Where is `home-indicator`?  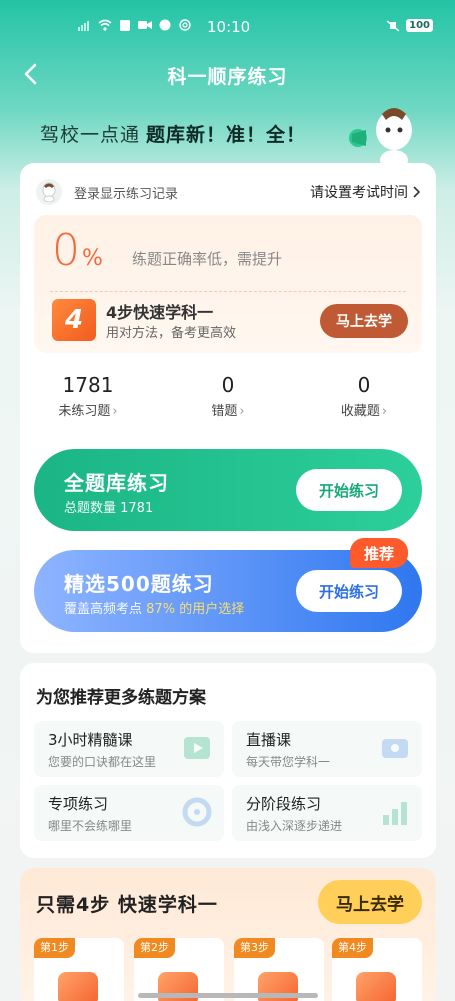 home-indicator is located at coordinates (228, 995).